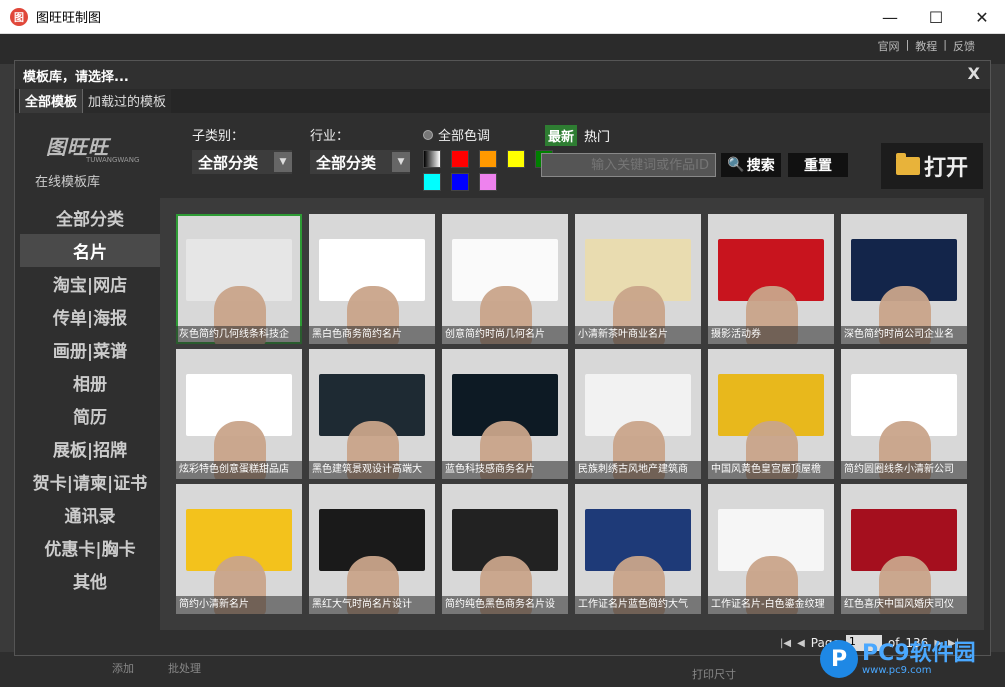 The width and height of the screenshot is (1005, 687). What do you see at coordinates (898, 659) in the screenshot?
I see `site-watermark: P PC9软件园 www.pc9.com` at bounding box center [898, 659].